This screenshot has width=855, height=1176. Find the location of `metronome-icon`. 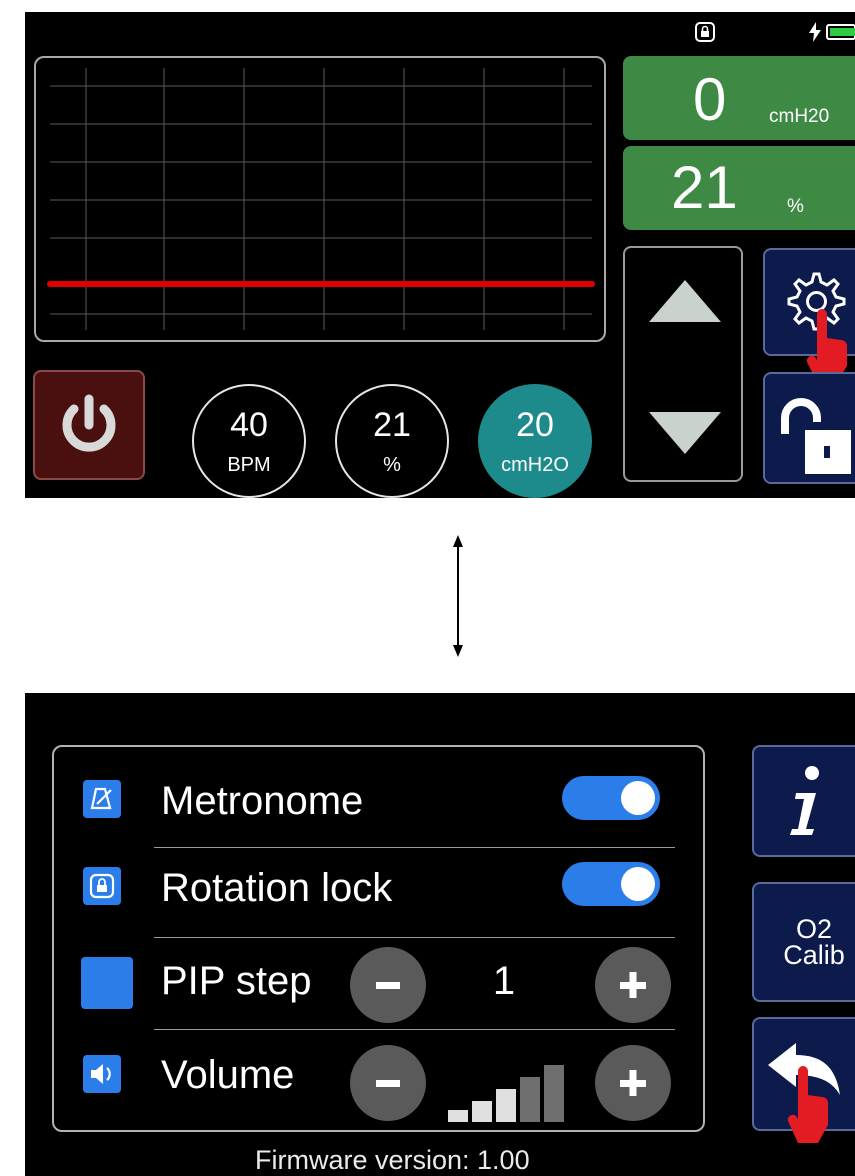

metronome-icon is located at coordinates (102, 799).